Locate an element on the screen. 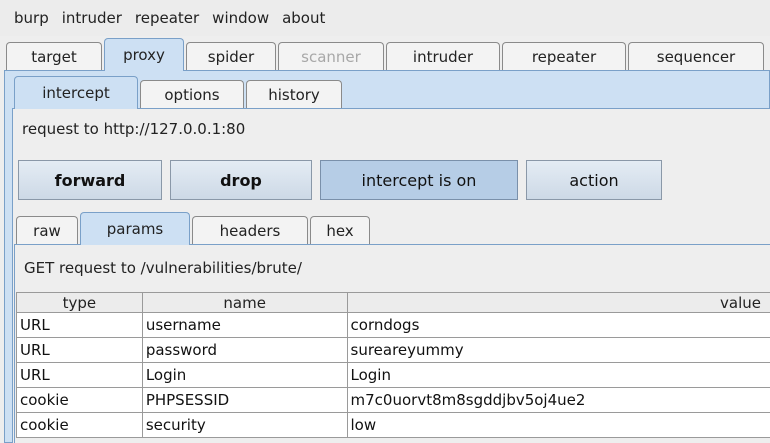  column-header-value: value is located at coordinates (558, 302).